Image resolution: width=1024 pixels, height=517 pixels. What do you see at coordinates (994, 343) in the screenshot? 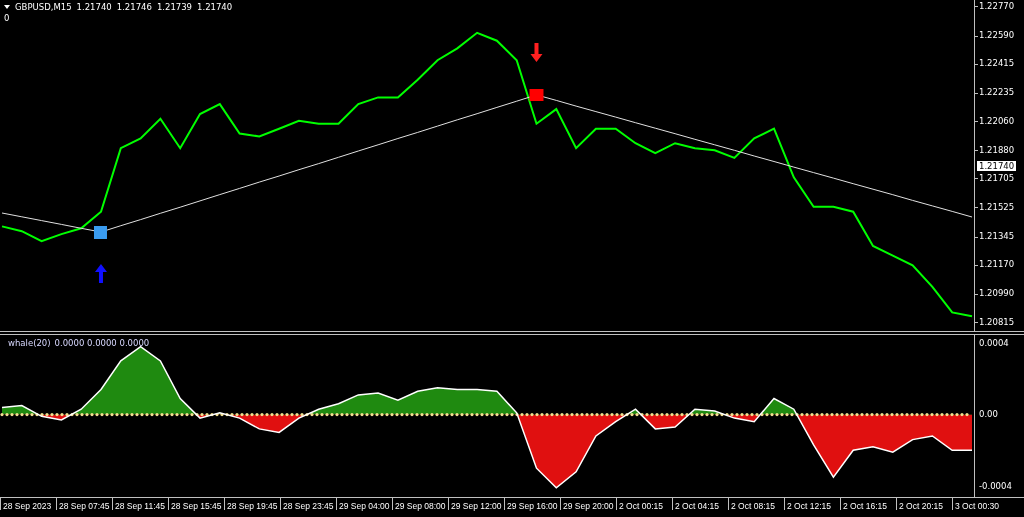
I see `indicator-tick-label: 0.0004` at bounding box center [994, 343].